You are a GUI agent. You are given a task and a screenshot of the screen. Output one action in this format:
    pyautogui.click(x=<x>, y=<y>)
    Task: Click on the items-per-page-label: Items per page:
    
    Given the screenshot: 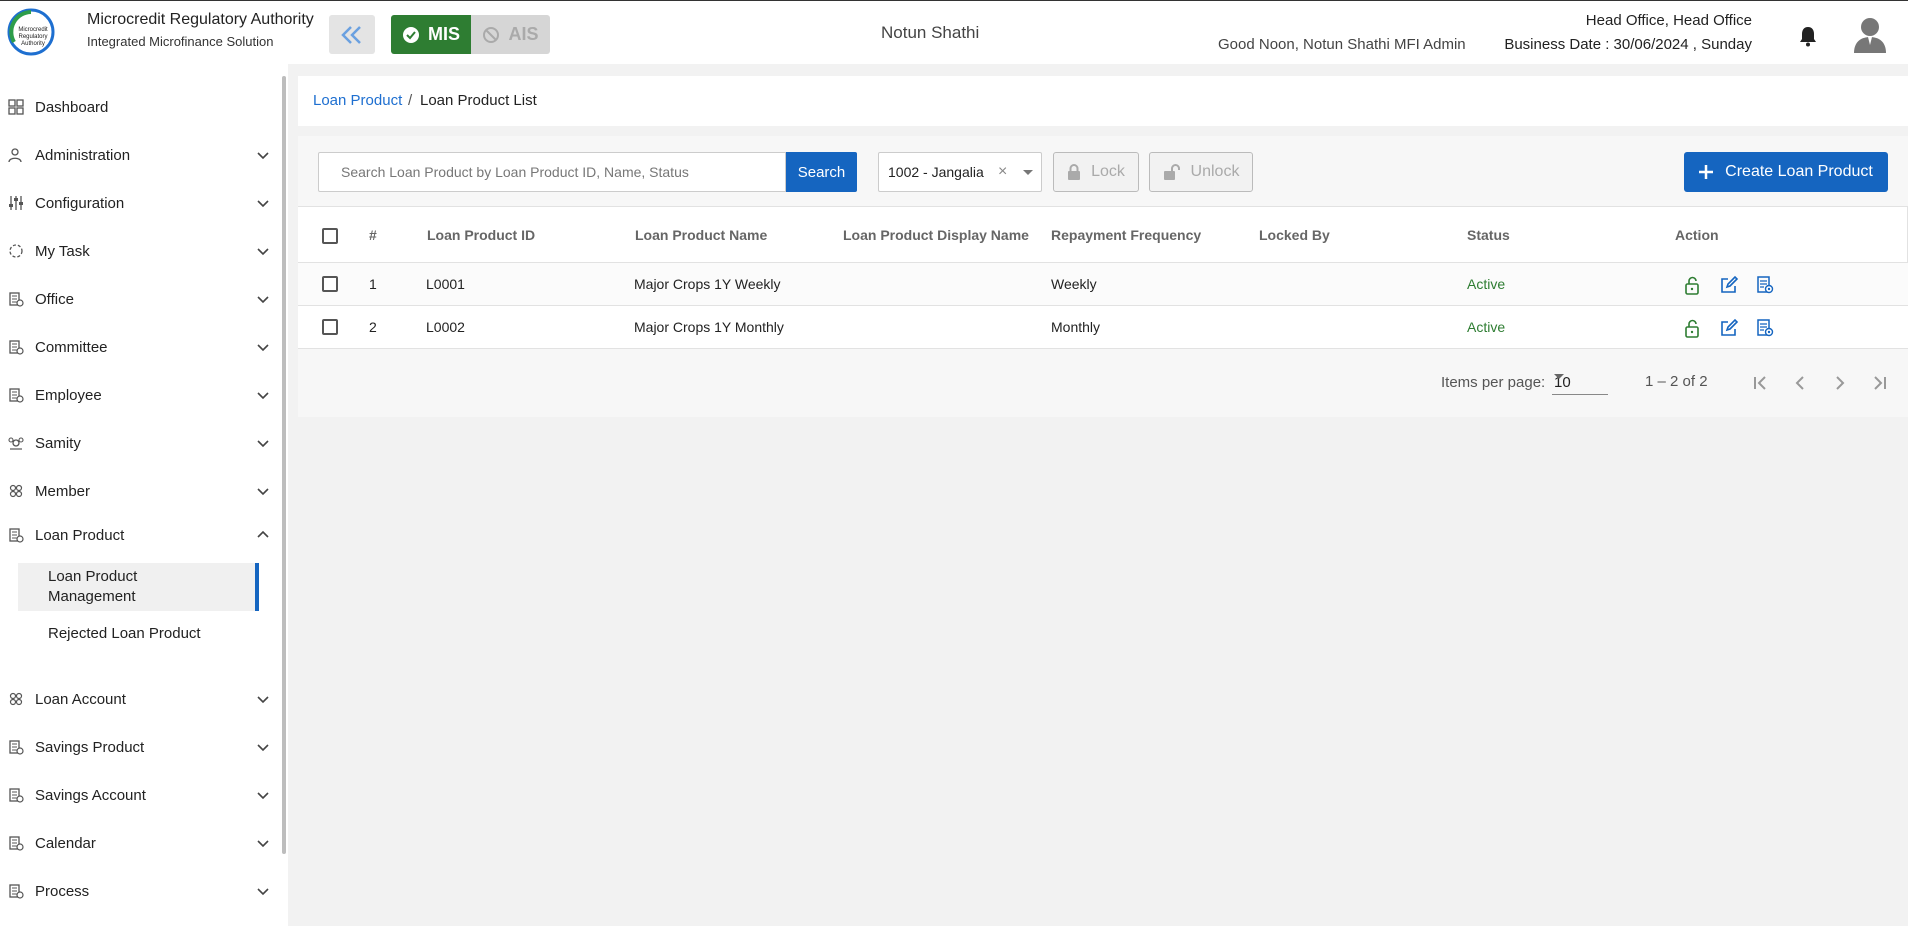 What is the action you would take?
    pyautogui.click(x=1493, y=382)
    